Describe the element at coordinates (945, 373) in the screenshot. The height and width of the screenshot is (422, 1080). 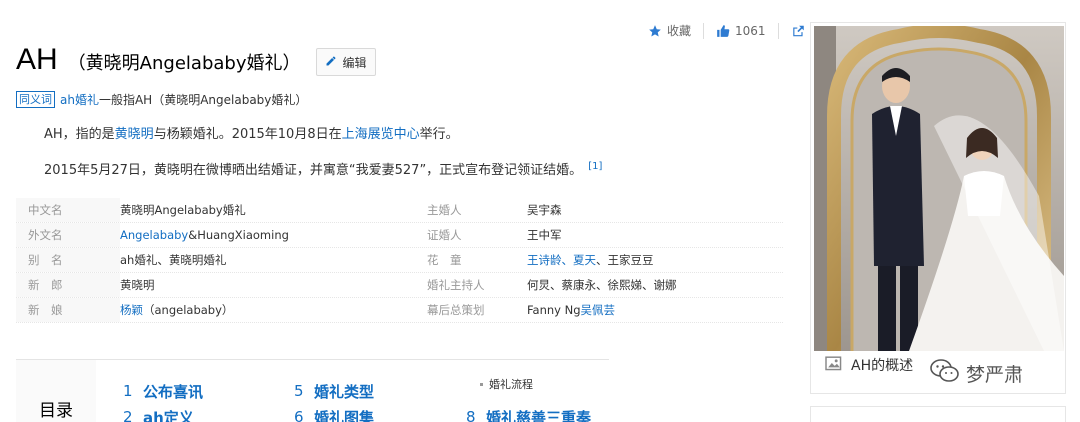
I see `wechat-icon` at that location.